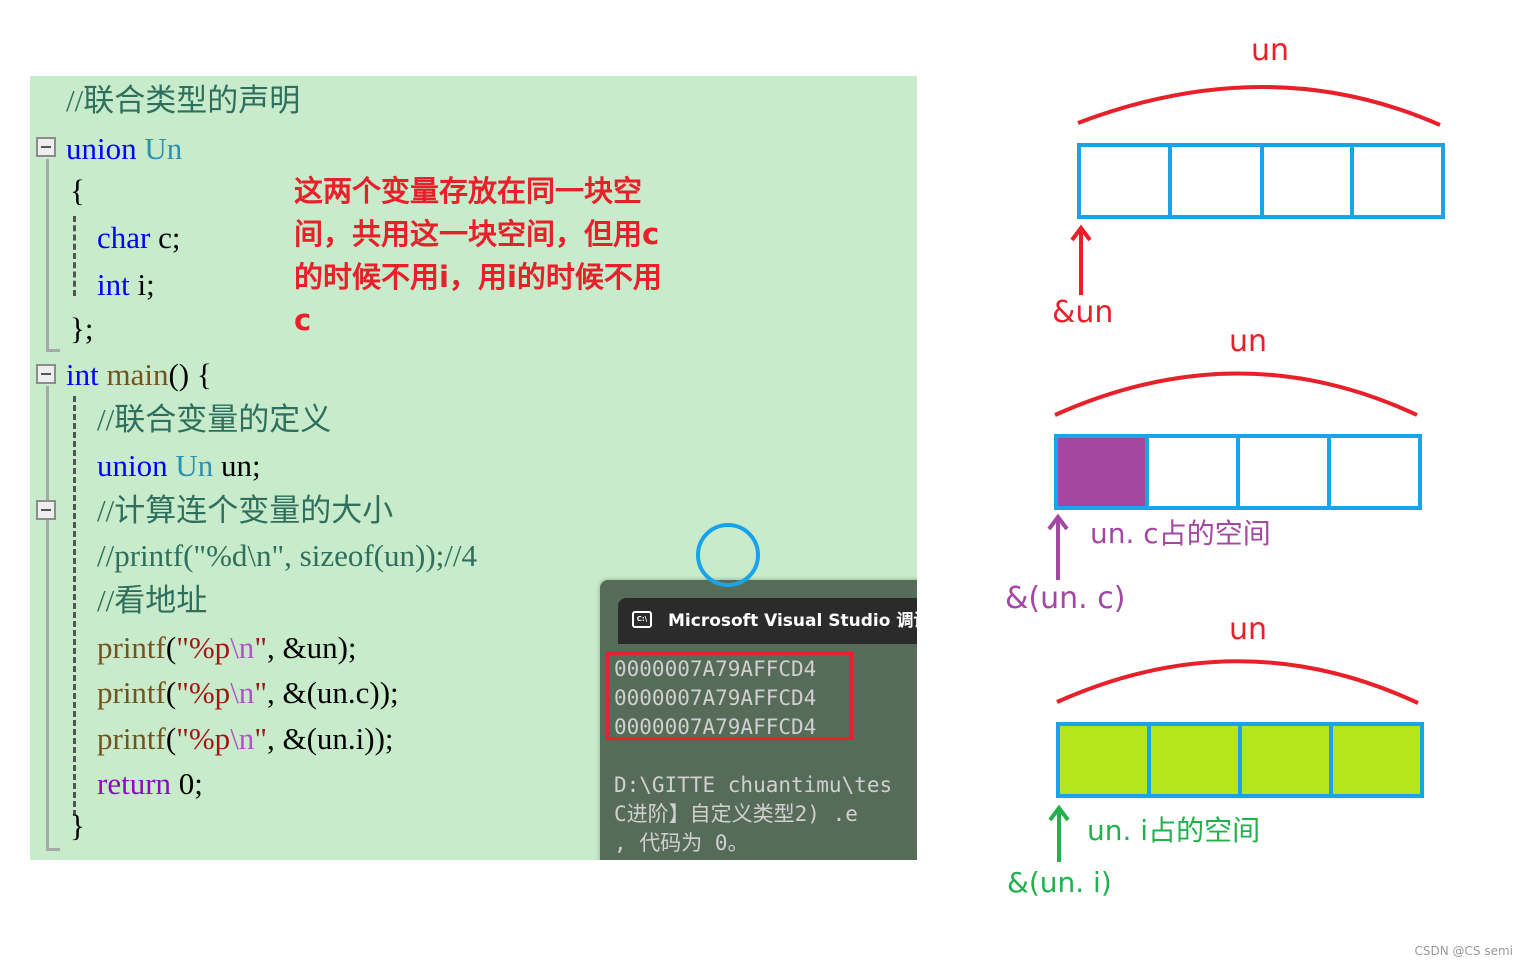 This screenshot has height=966, width=1527. Describe the element at coordinates (1082, 312) in the screenshot. I see `pointer-label: &un` at that location.